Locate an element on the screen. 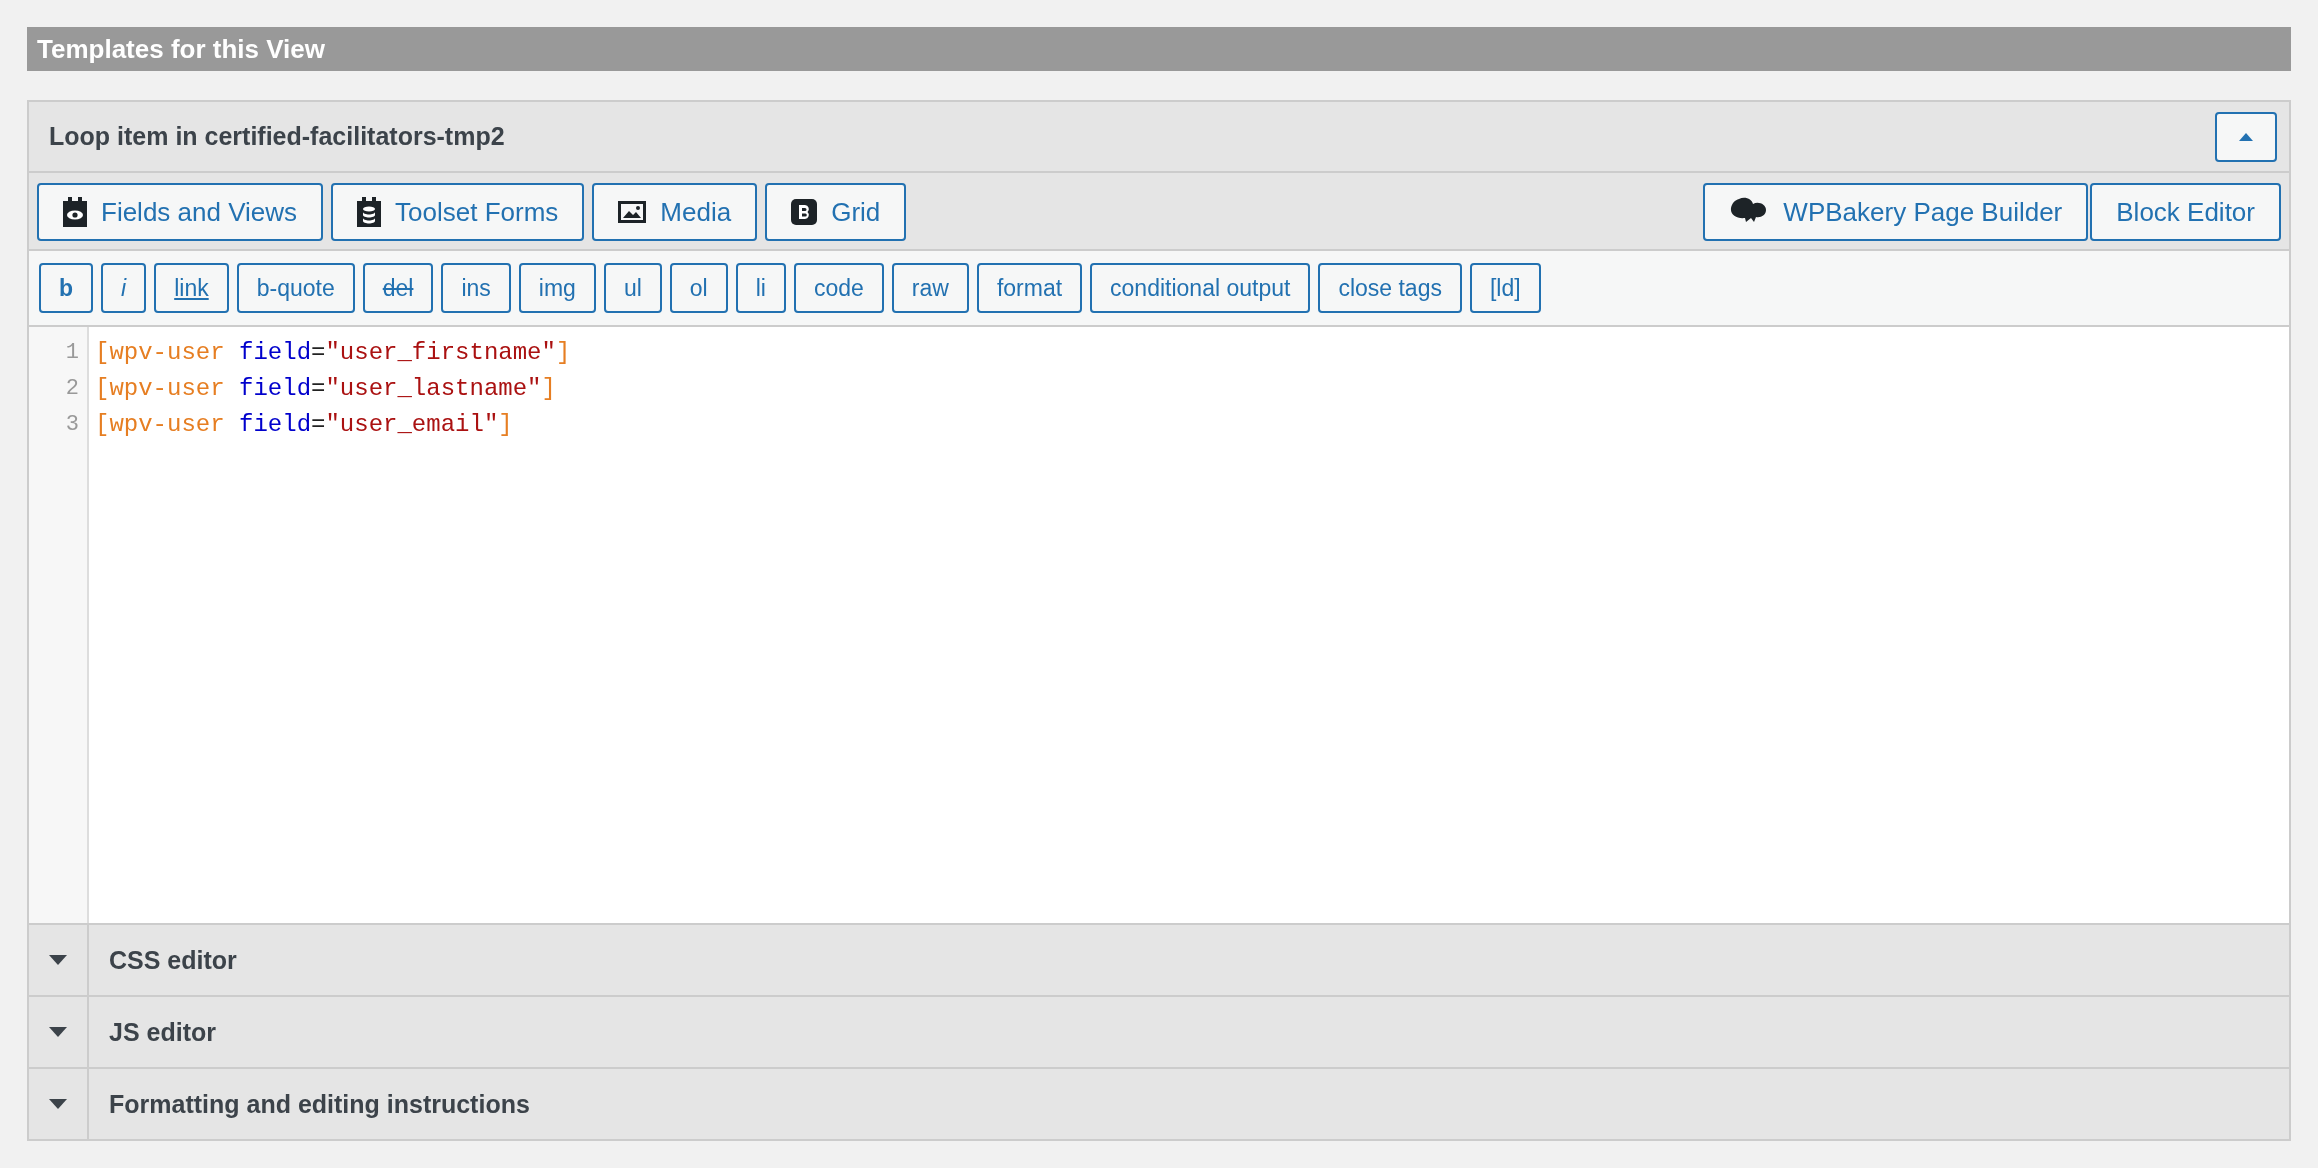 The height and width of the screenshot is (1168, 2318). quicktag-button: close tags is located at coordinates (1390, 288).